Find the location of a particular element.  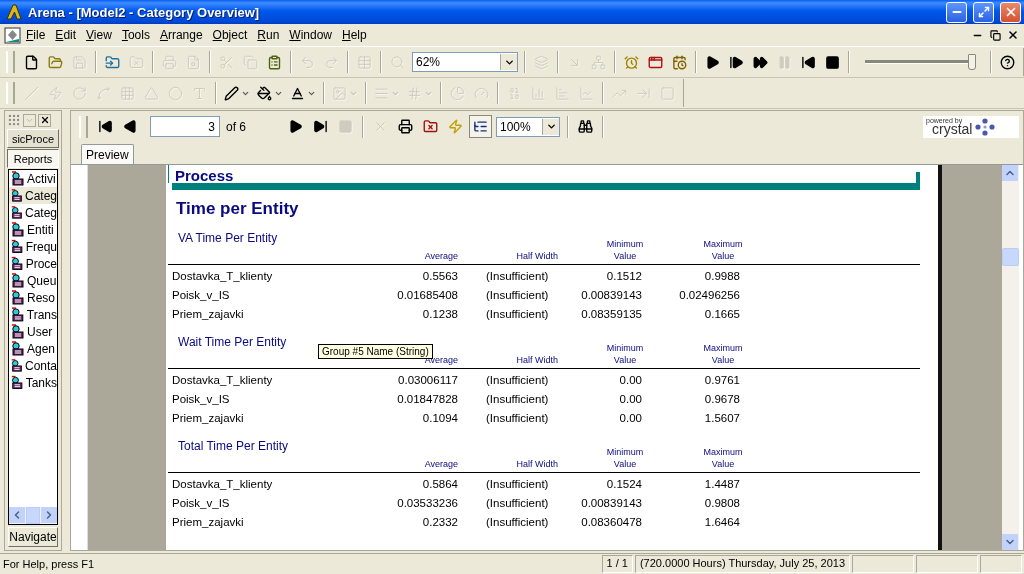

slider-thumb is located at coordinates (971, 62).